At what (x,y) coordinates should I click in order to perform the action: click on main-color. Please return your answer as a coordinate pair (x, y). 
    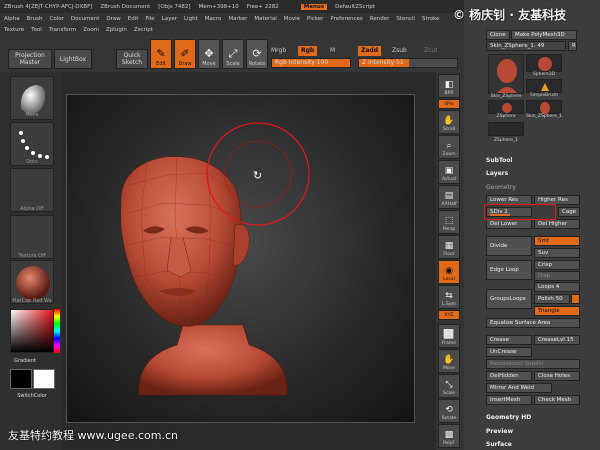
    Looking at the image, I should click on (44, 379).